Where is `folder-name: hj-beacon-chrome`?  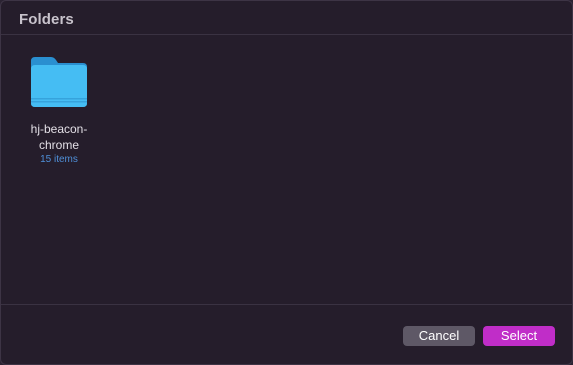 folder-name: hj-beacon-chrome is located at coordinates (59, 137).